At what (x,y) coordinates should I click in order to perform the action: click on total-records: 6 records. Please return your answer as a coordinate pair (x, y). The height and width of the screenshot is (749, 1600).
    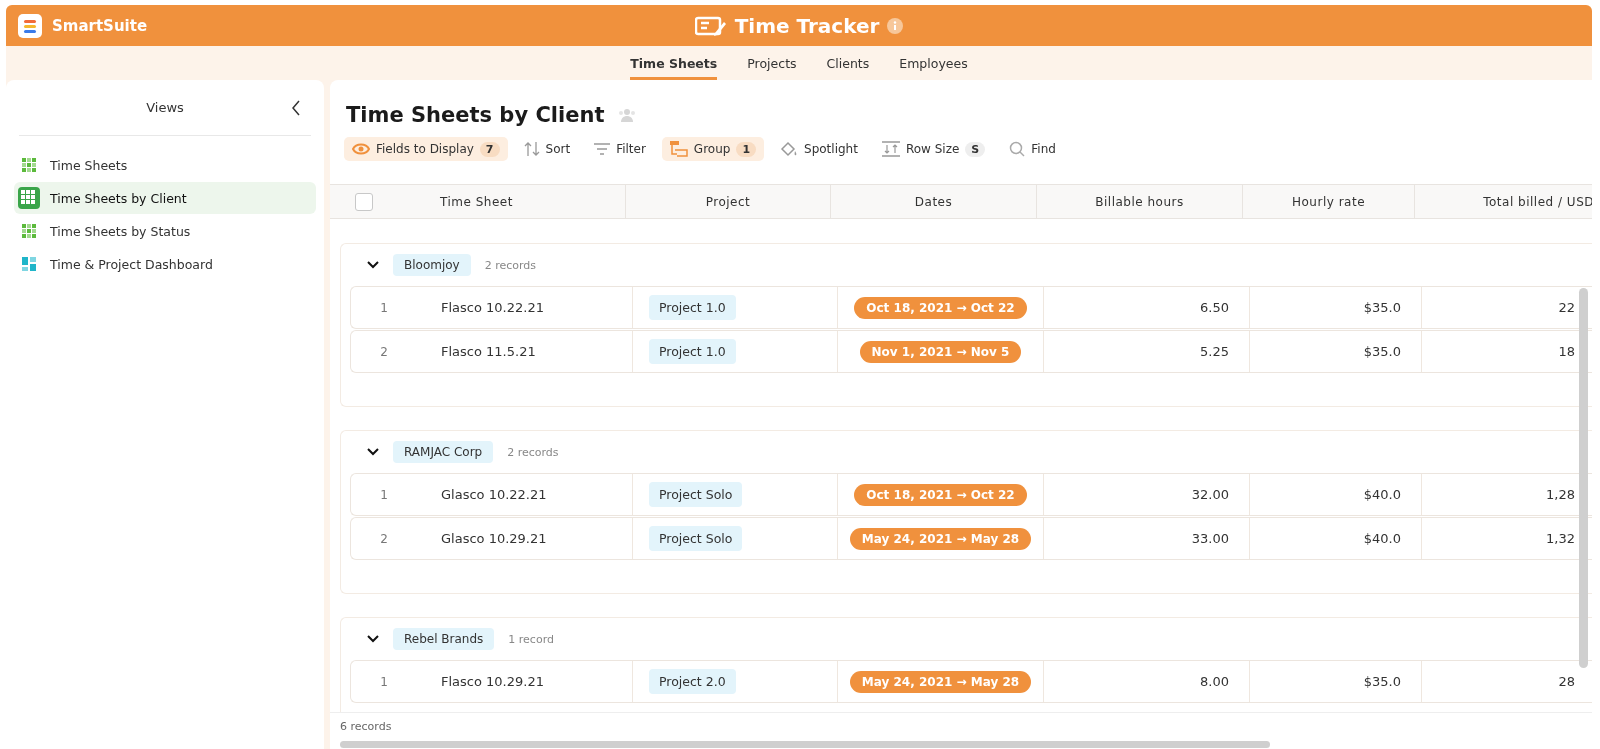
    Looking at the image, I should click on (366, 726).